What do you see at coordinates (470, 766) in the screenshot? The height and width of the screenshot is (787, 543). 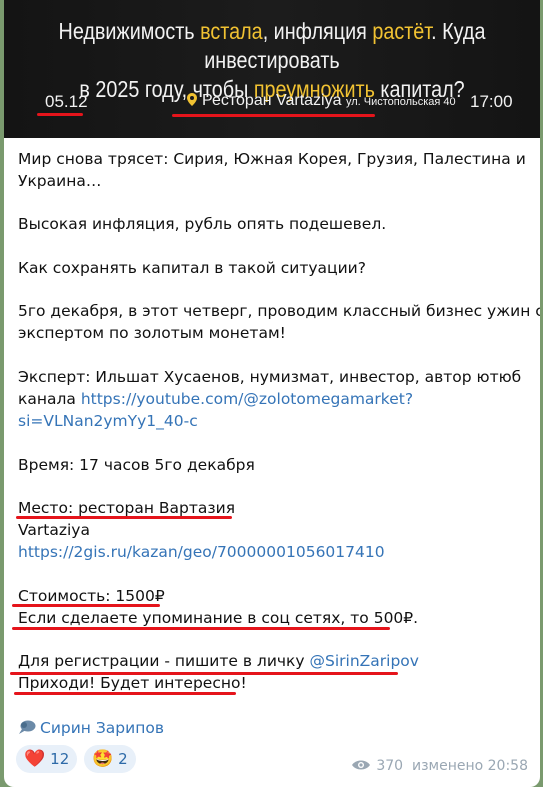 I see `edited-timestamp: изменено 20:58` at bounding box center [470, 766].